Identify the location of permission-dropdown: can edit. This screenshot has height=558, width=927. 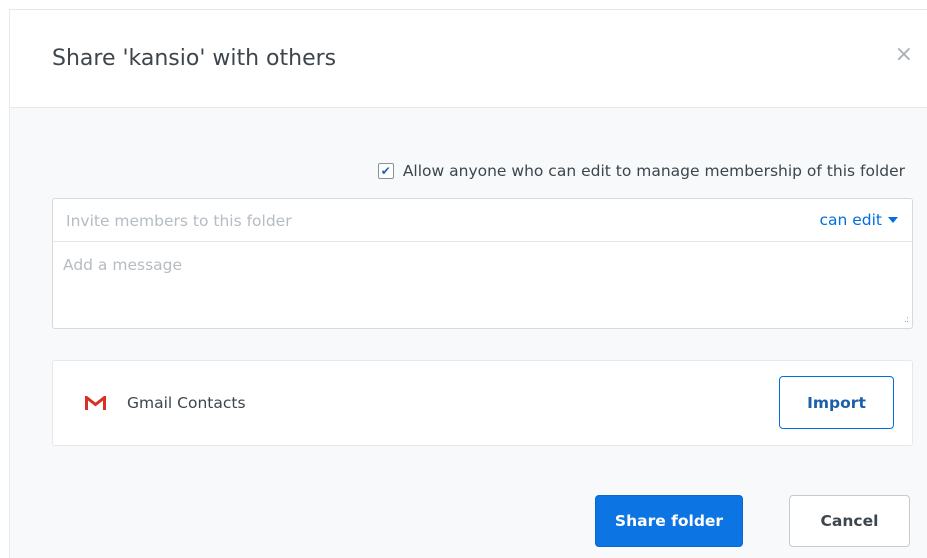
(858, 220).